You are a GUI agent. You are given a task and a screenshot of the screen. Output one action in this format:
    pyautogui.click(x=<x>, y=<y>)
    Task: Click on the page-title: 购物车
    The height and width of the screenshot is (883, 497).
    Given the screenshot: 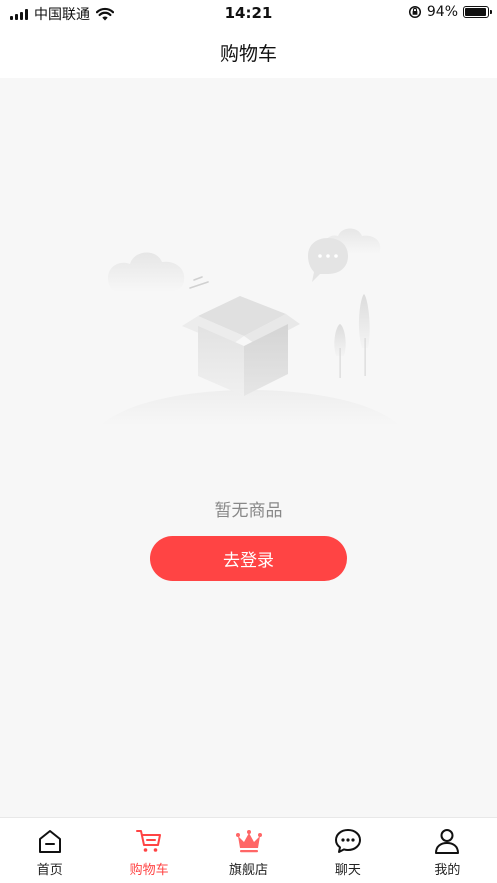 What is the action you would take?
    pyautogui.click(x=248, y=53)
    